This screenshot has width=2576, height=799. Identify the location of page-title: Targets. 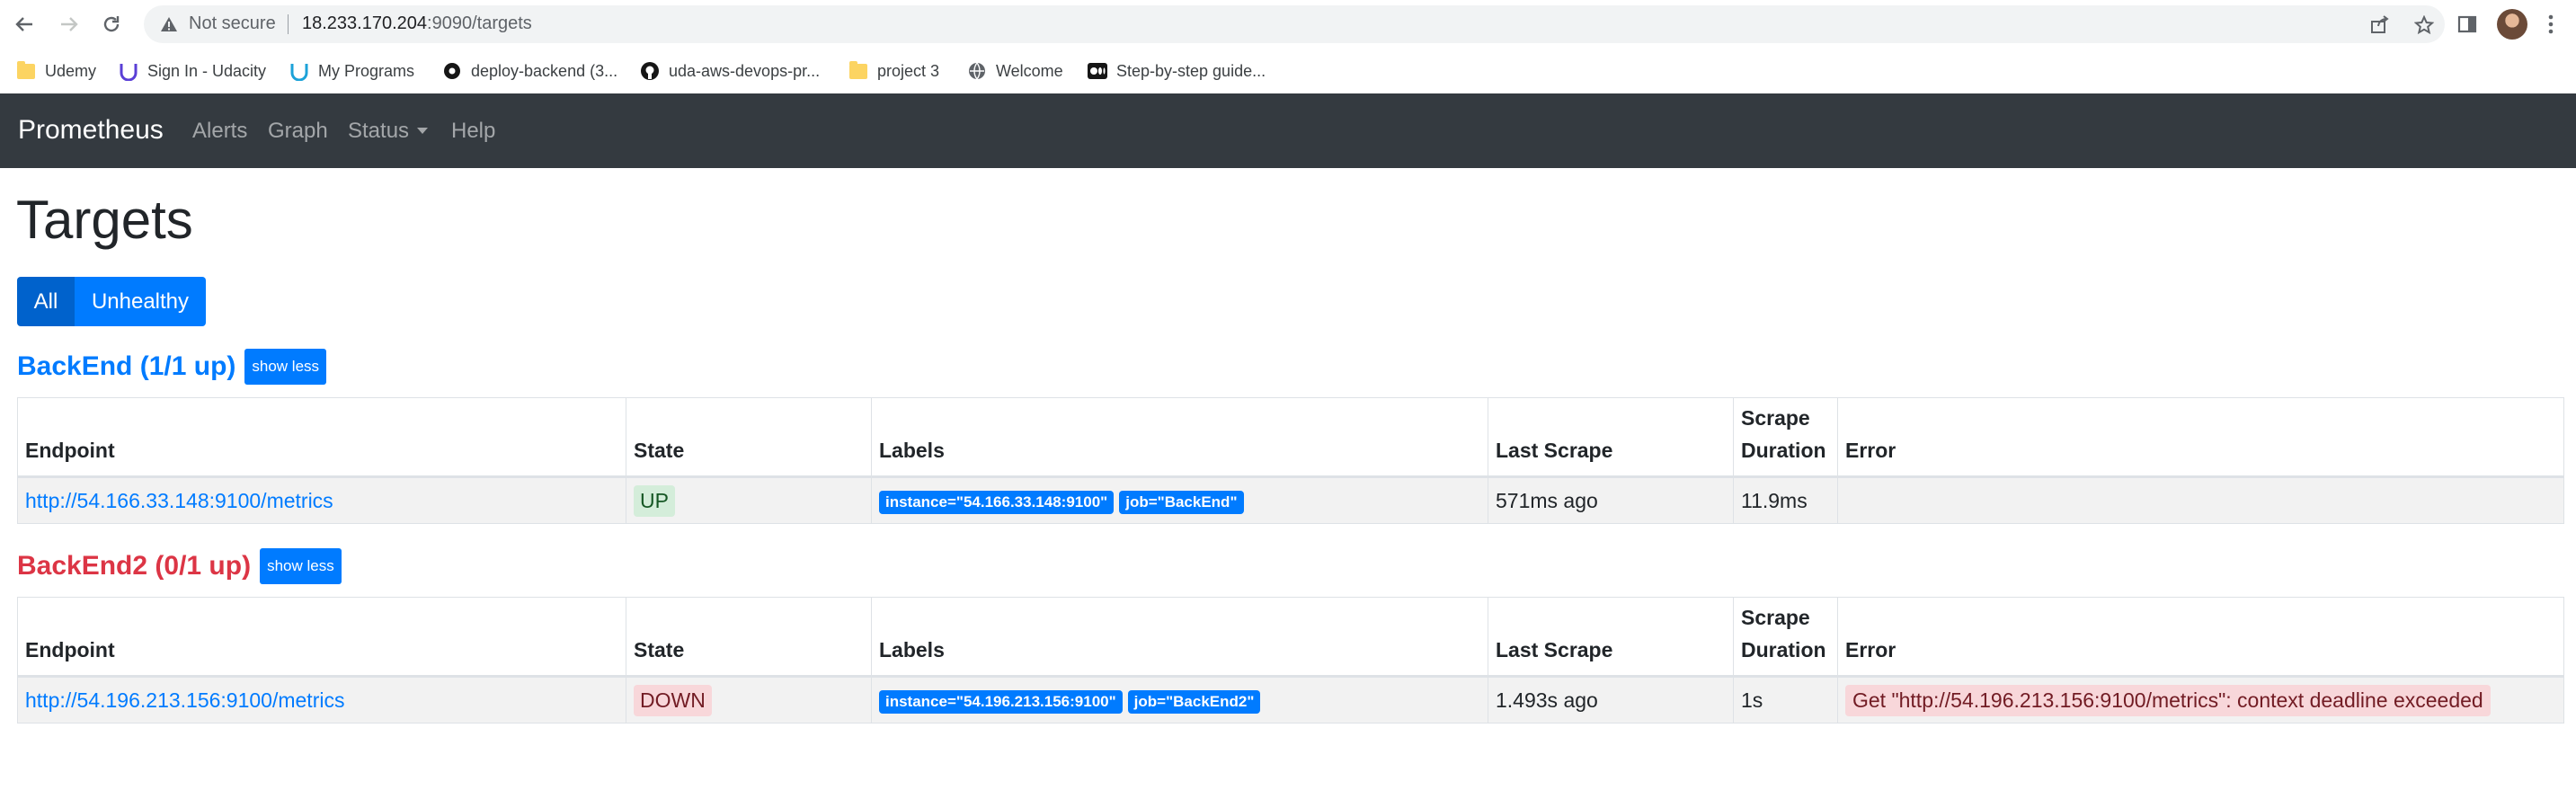
(104, 220).